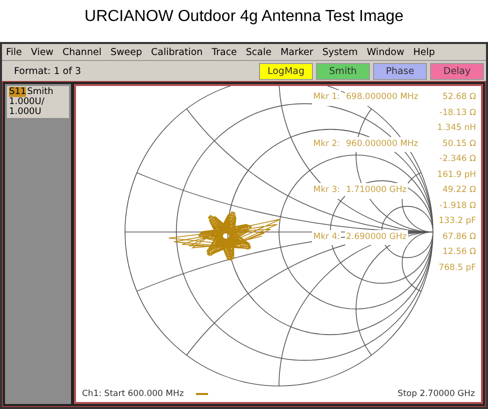 The height and width of the screenshot is (409, 488). What do you see at coordinates (17, 92) in the screenshot?
I see `trace-parameter: S11` at bounding box center [17, 92].